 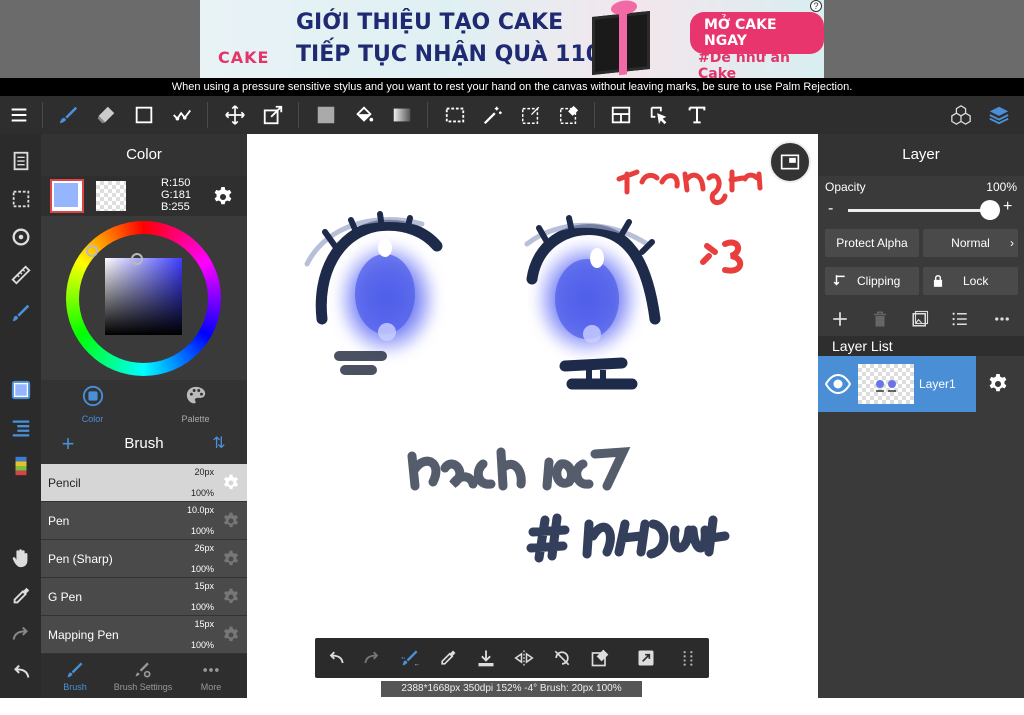 I want to click on lock-label: Lock, so click(x=976, y=281).